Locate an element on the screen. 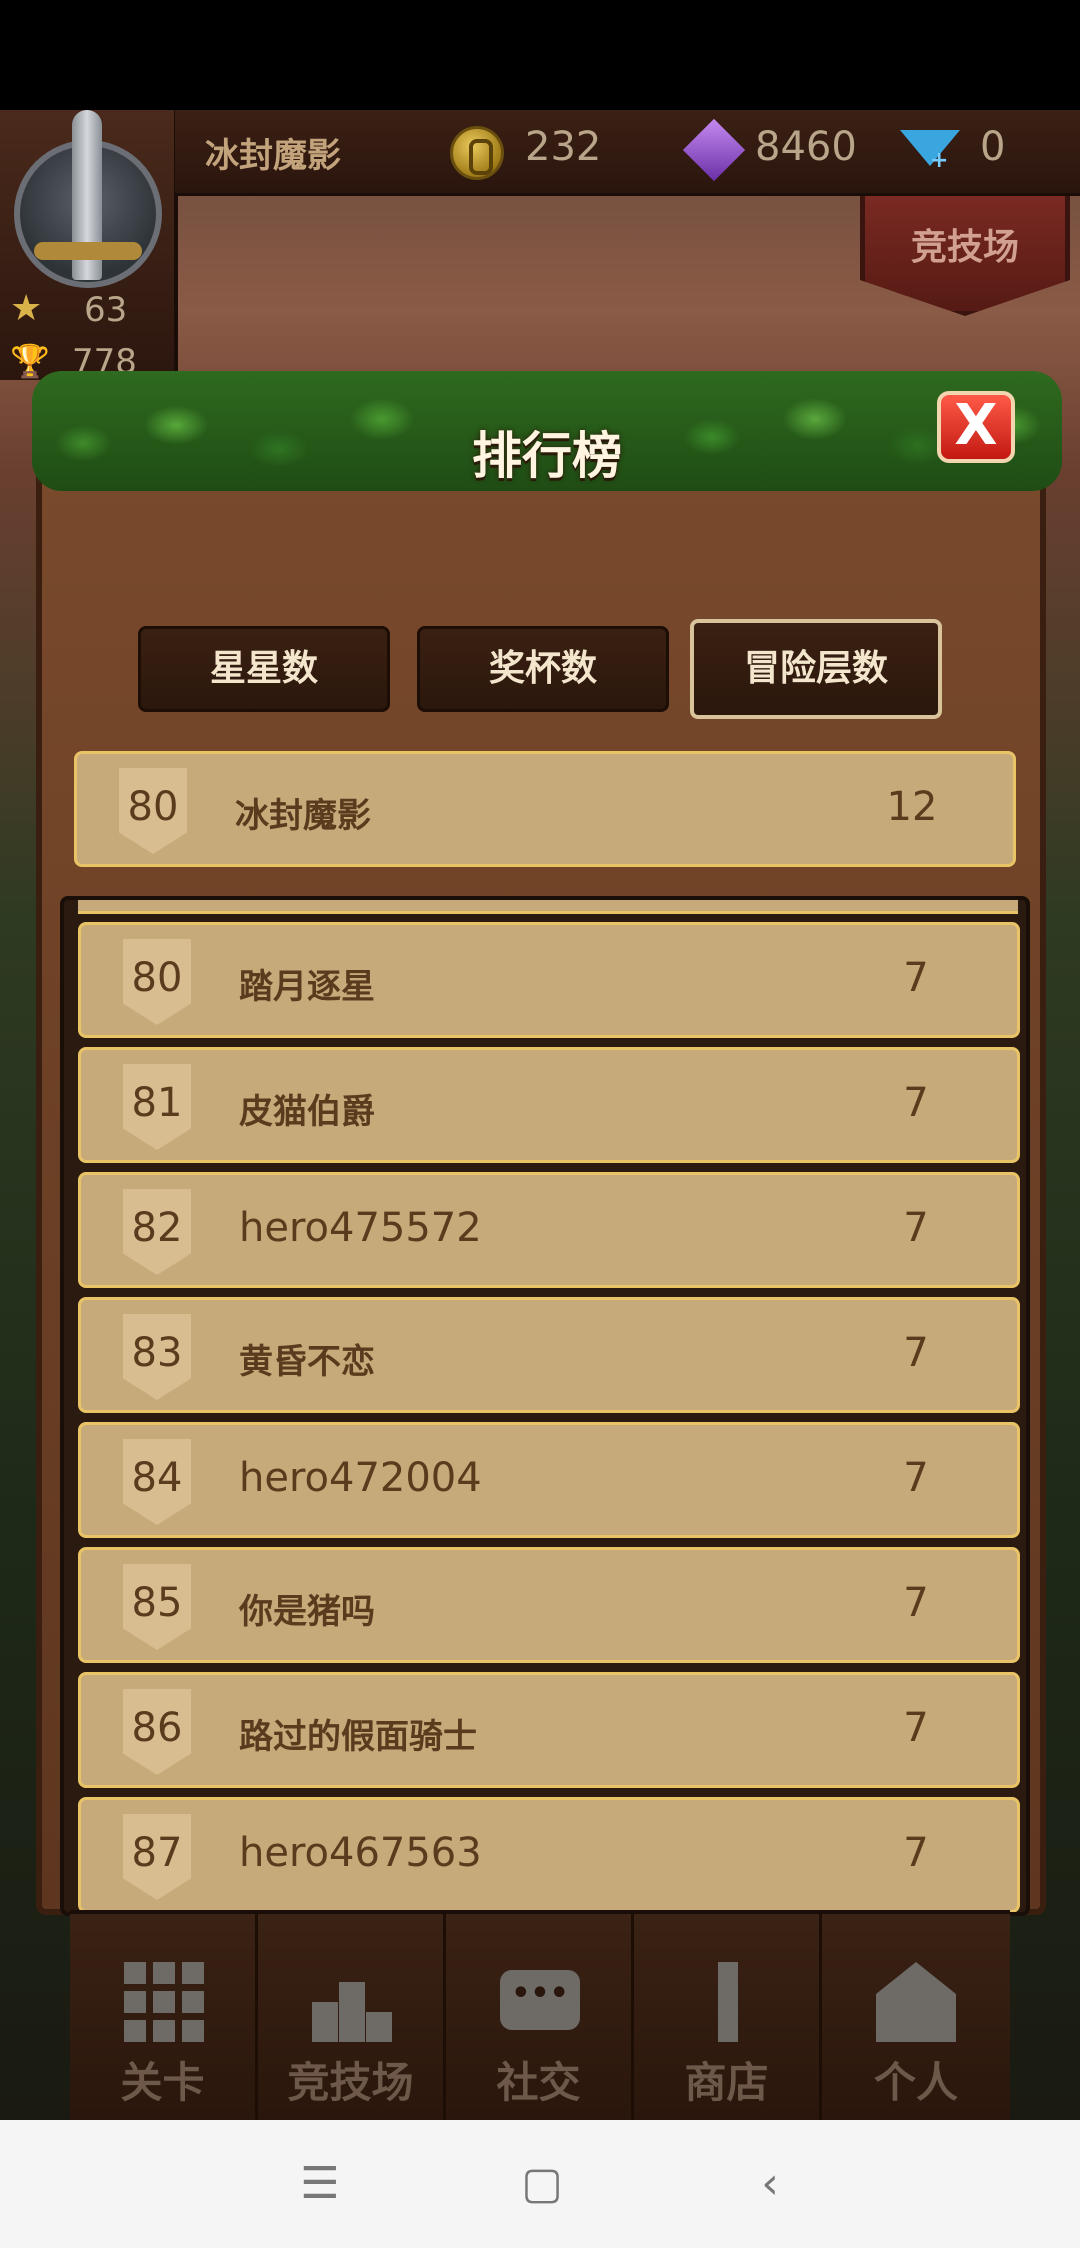 This screenshot has height=2248, width=1080. player-name: hero475572 is located at coordinates (360, 1228).